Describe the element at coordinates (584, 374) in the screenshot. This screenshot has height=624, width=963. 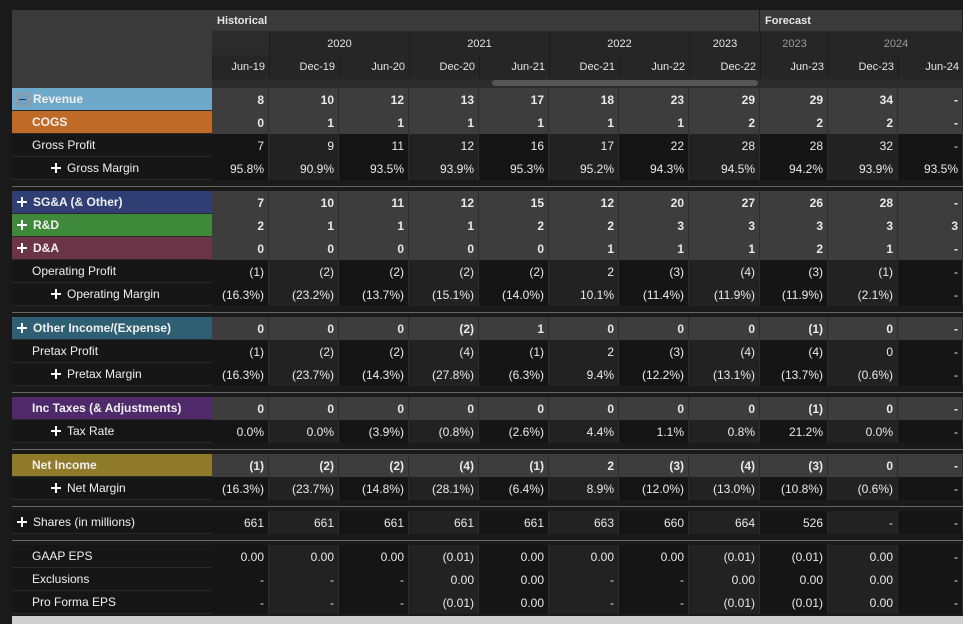
I see `table-cell: 9.4%` at that location.